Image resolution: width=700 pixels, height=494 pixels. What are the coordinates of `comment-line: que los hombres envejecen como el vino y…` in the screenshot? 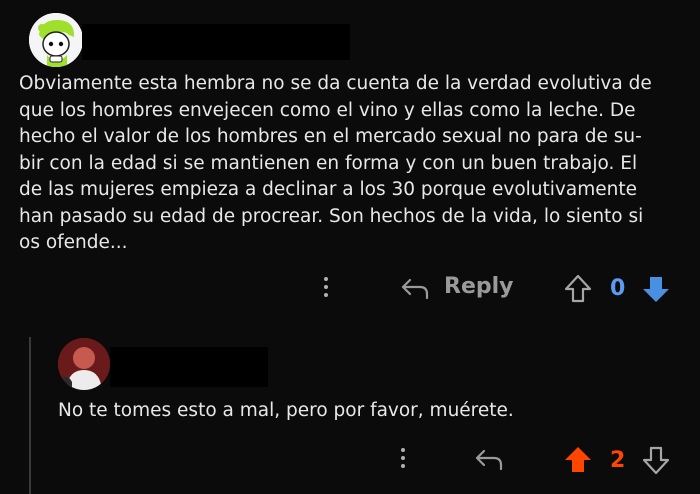 It's located at (327, 110).